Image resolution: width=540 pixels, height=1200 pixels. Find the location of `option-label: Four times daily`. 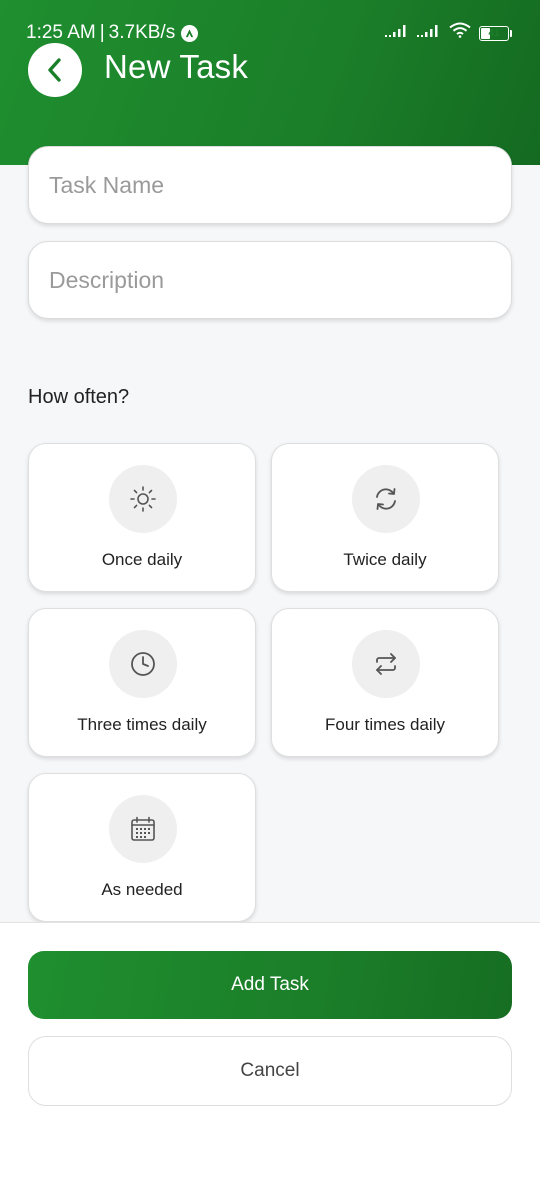

option-label: Four times daily is located at coordinates (385, 724).